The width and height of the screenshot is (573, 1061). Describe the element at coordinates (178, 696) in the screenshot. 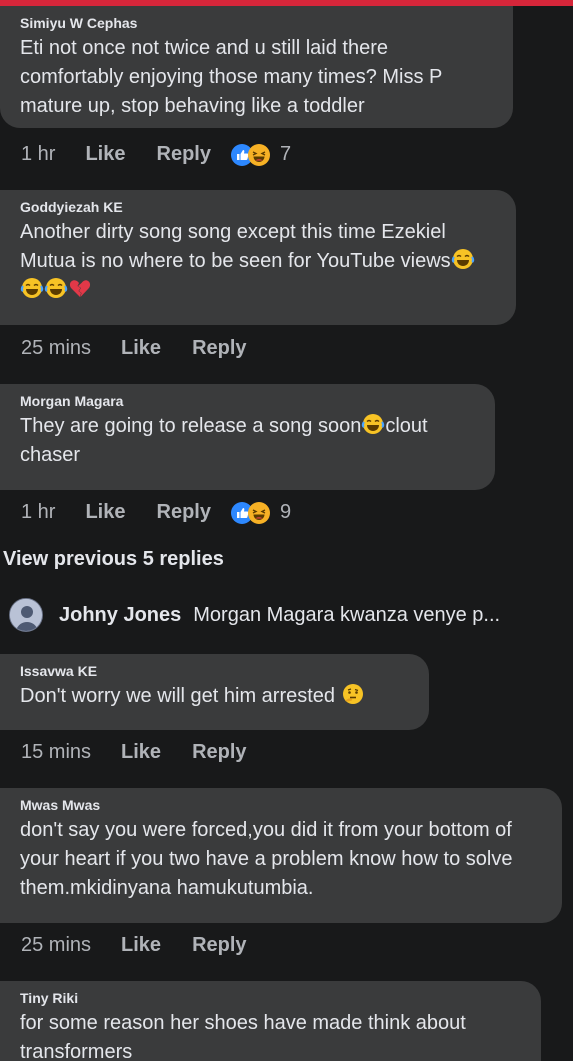

I see `comment-text-body: Don't worry we will get him arrested` at that location.